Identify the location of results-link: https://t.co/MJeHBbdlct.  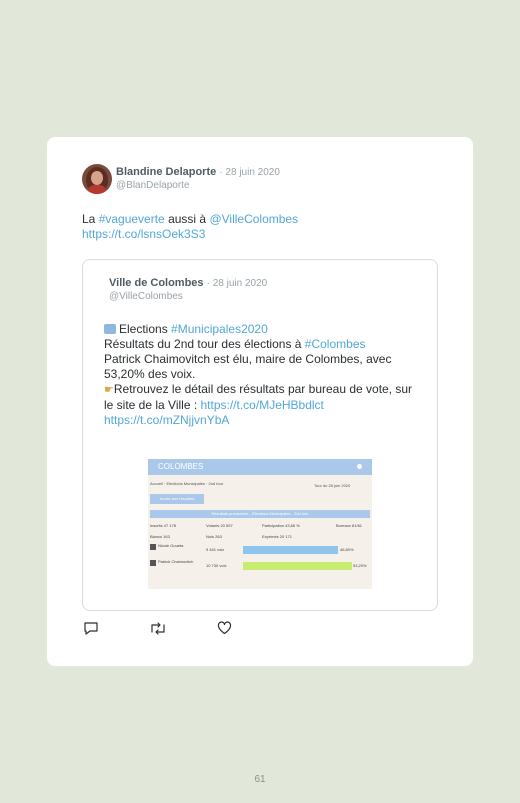
(262, 405).